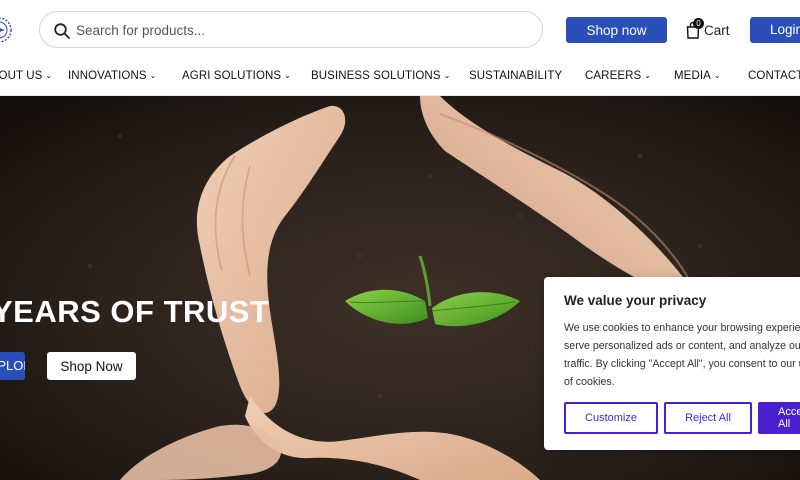  Describe the element at coordinates (611, 418) in the screenshot. I see `customize-button: Customize` at that location.